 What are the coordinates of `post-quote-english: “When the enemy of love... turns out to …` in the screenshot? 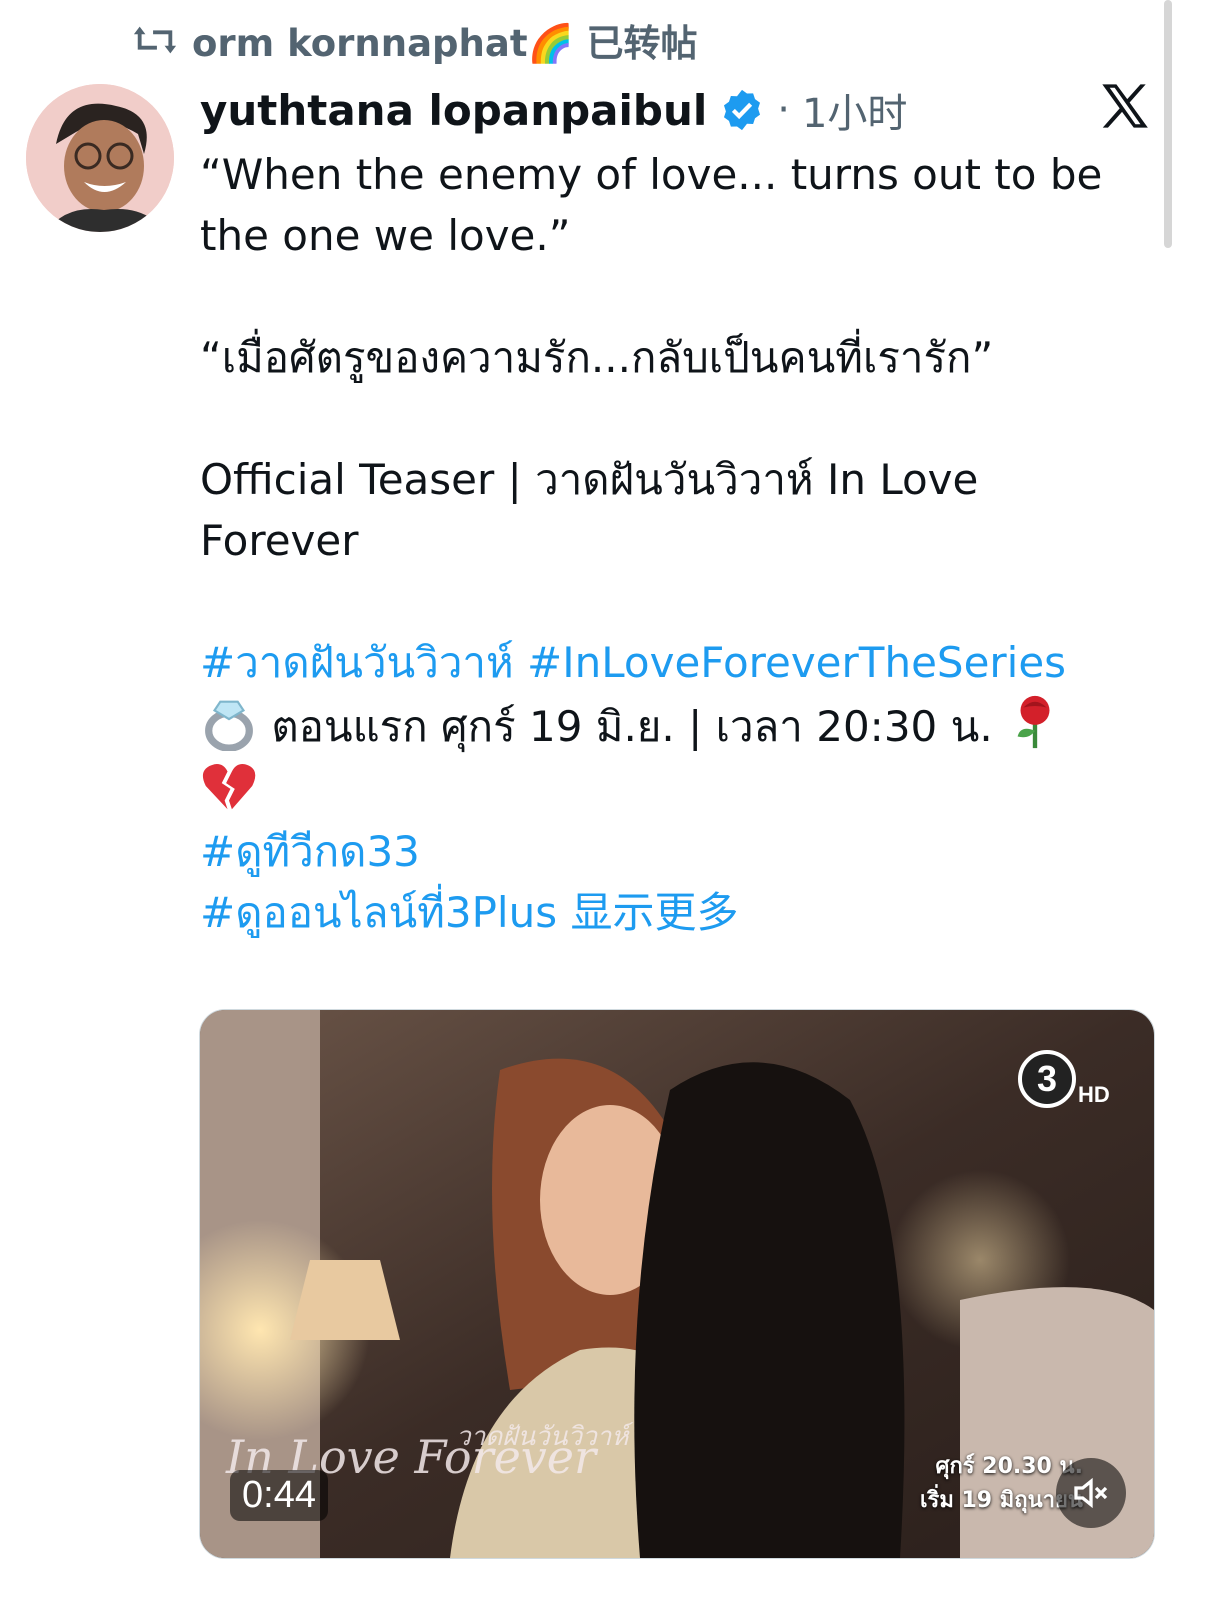 It's located at (658, 205).